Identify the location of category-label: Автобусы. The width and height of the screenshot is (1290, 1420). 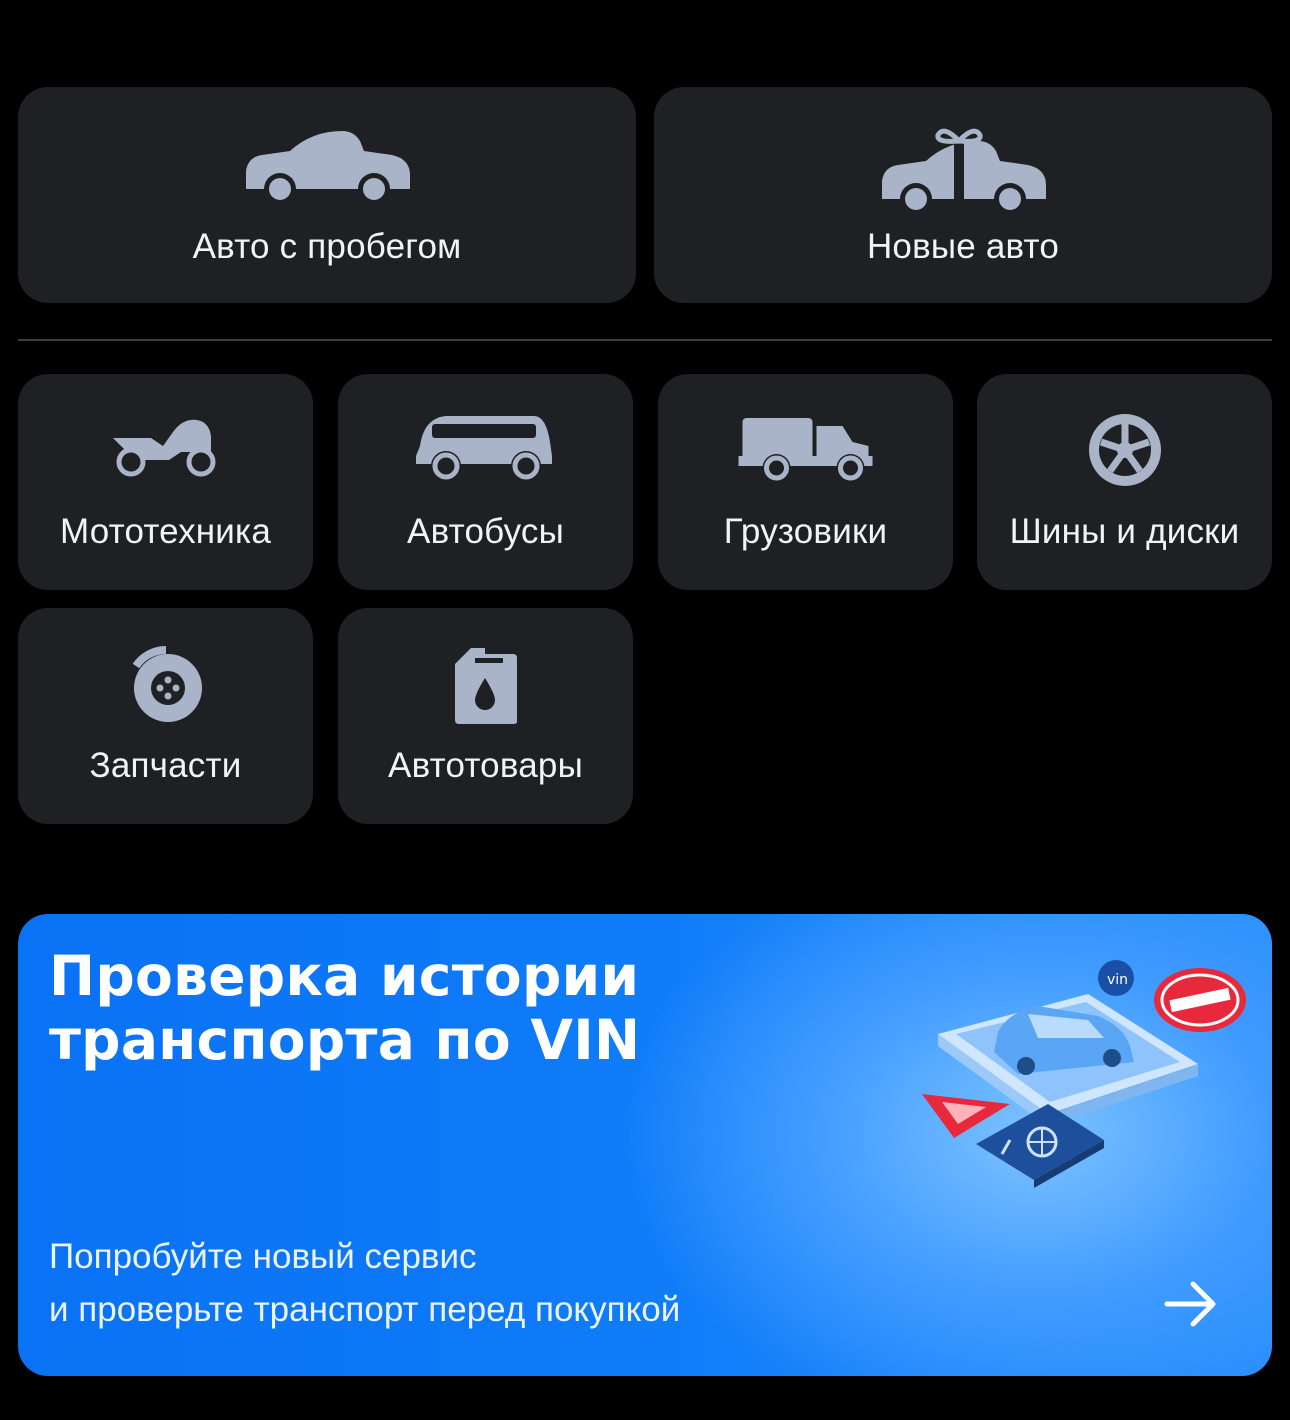
(485, 531).